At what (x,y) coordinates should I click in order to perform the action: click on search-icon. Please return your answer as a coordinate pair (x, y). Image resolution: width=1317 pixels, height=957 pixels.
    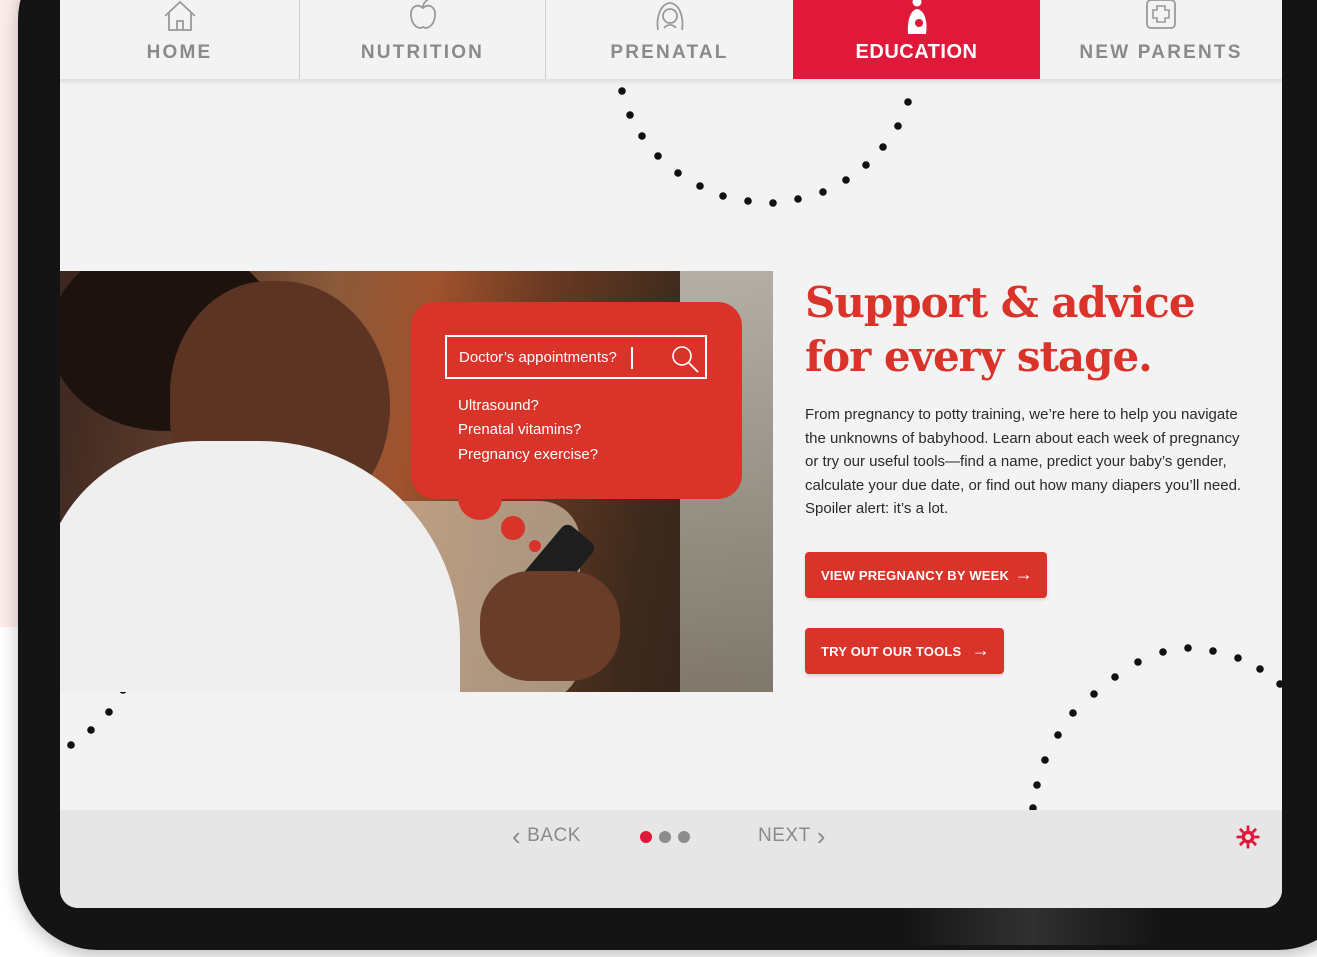
    Looking at the image, I should click on (685, 359).